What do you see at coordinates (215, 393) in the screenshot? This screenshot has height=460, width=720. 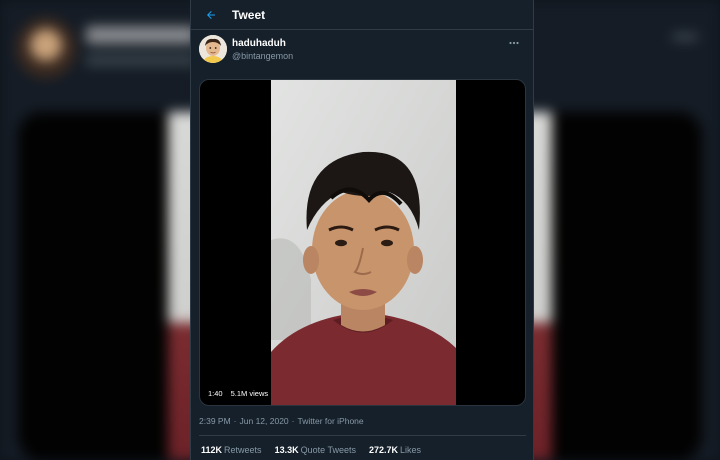 I see `video-duration: 1:40` at bounding box center [215, 393].